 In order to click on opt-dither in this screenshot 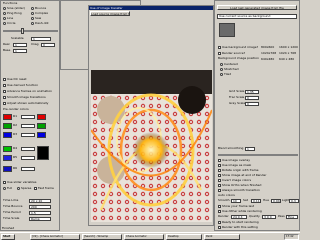, I will do `click(219, 211)`.